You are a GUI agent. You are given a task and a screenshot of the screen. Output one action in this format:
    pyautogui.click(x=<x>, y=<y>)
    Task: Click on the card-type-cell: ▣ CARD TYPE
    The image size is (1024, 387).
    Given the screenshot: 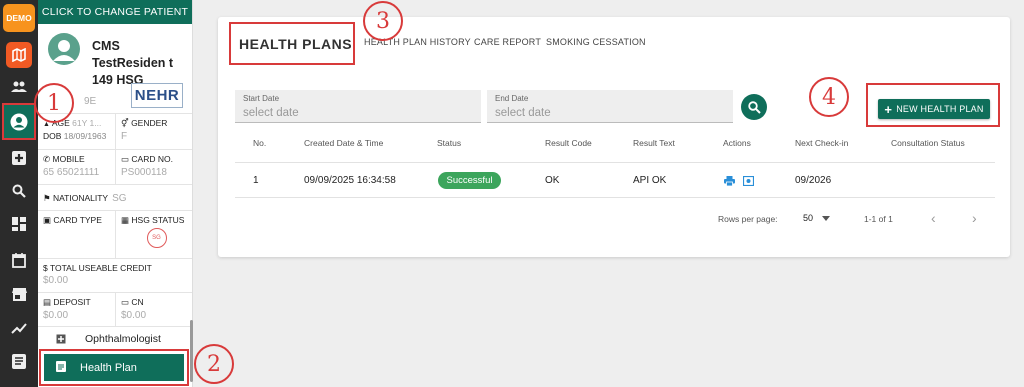 What is the action you would take?
    pyautogui.click(x=76, y=234)
    